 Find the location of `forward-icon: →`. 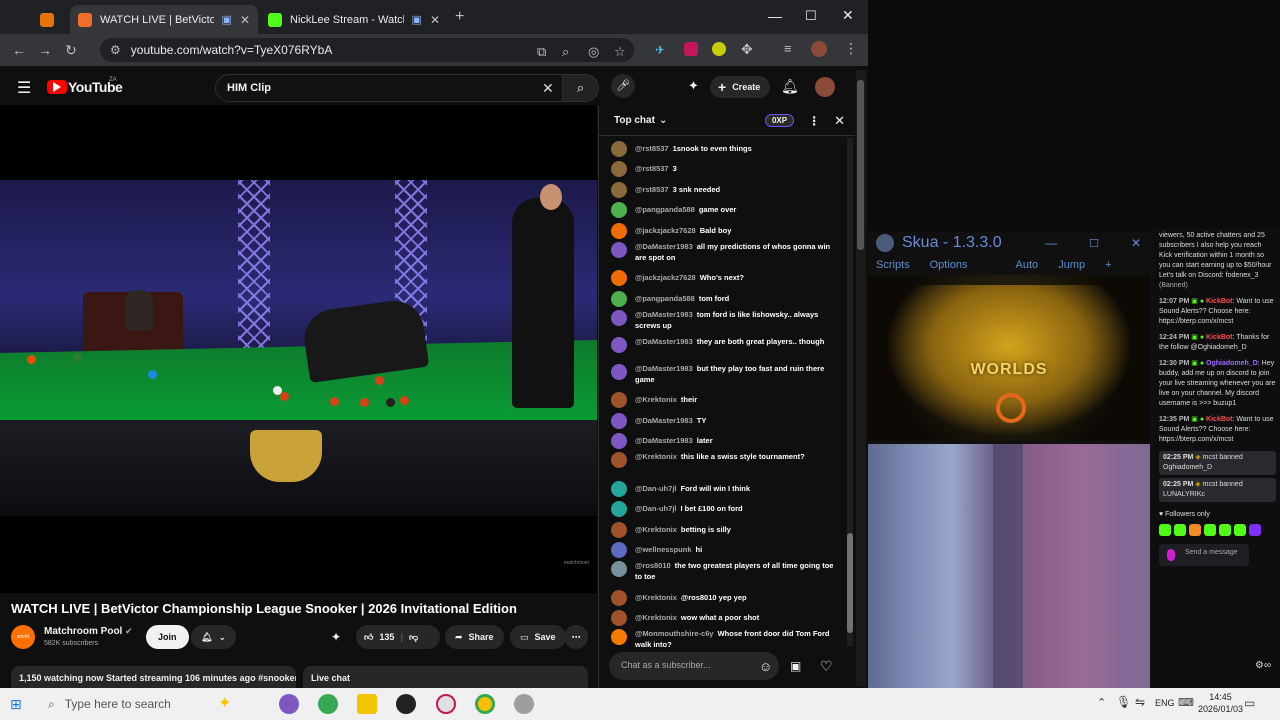

forward-icon: → is located at coordinates (45, 50).